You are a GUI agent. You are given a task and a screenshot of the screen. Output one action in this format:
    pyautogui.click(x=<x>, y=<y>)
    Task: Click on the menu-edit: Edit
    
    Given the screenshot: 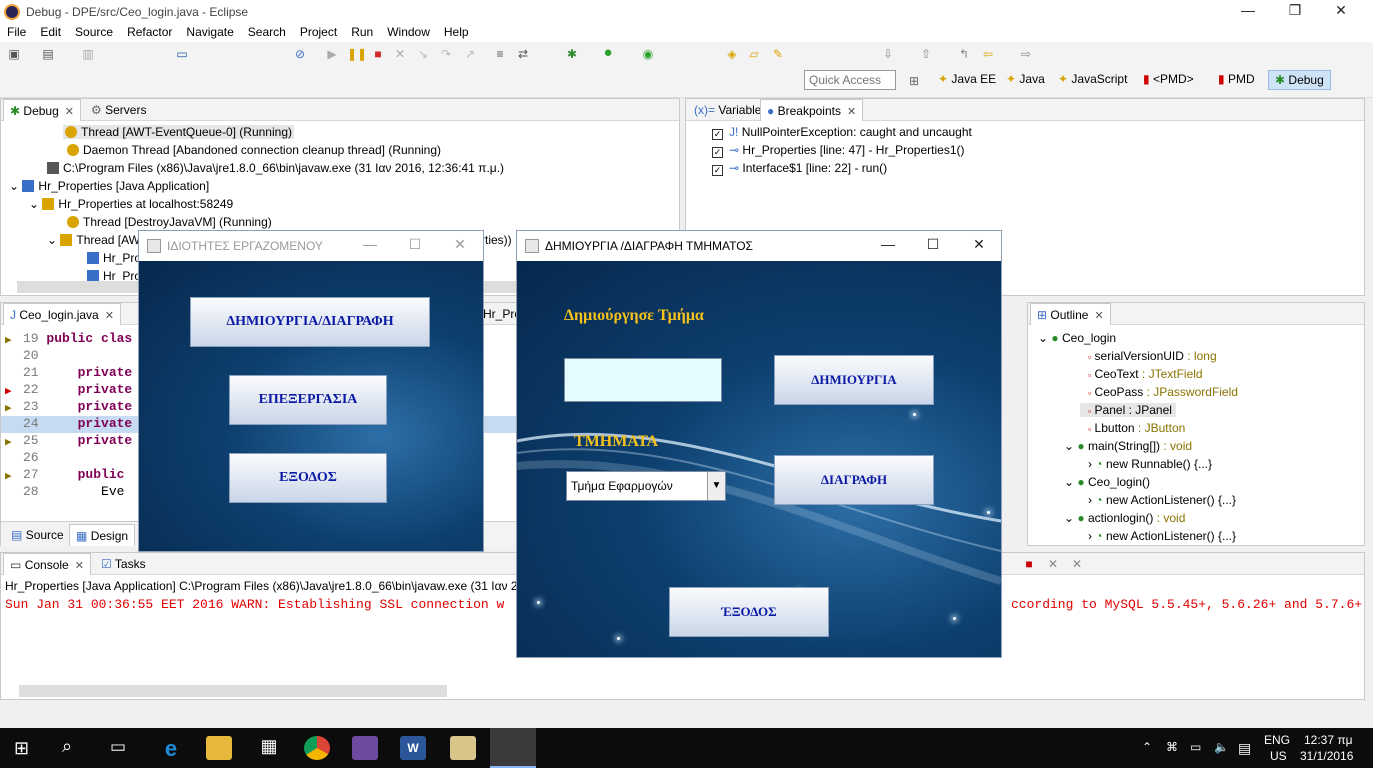 What is the action you would take?
    pyautogui.click(x=50, y=31)
    